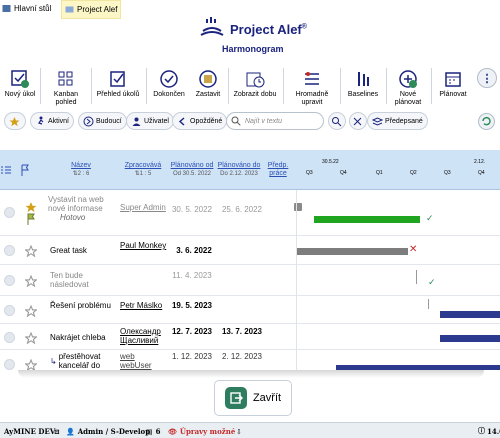 The image size is (500, 438). I want to click on task-responsible: Petr Máslko, so click(144, 305).